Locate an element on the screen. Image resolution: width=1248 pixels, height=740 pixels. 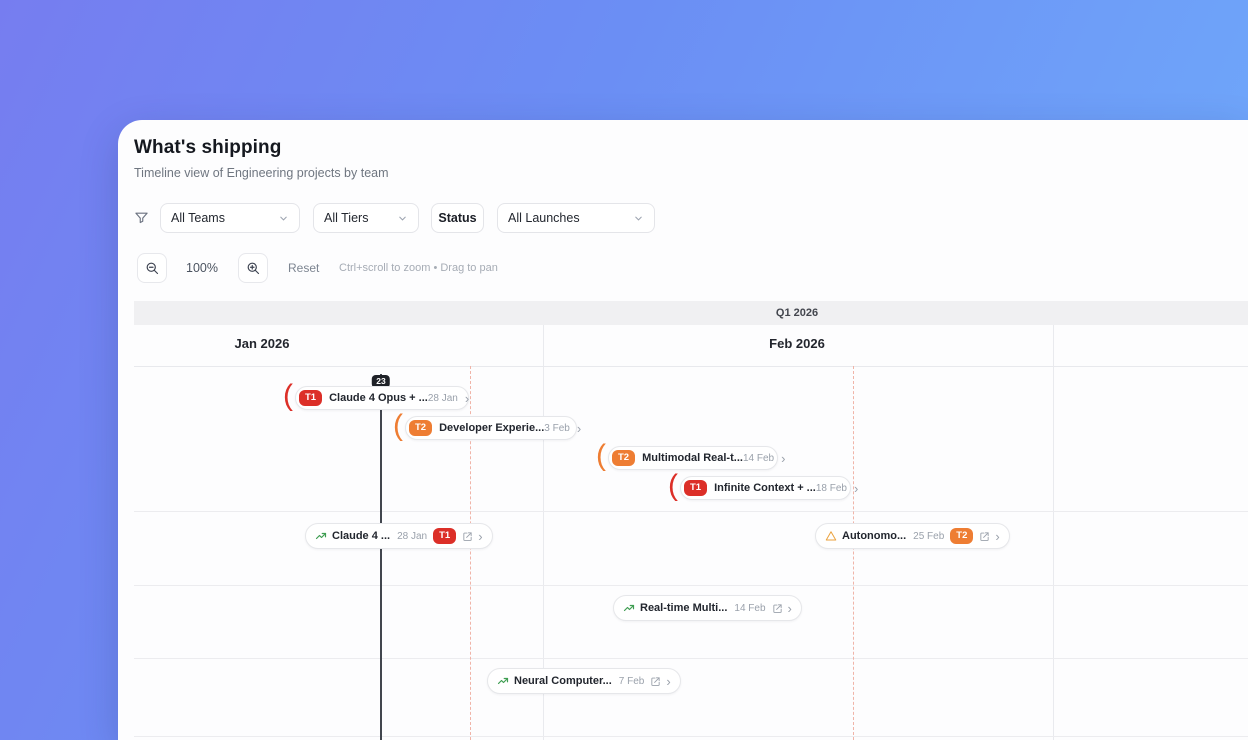
warning-icon is located at coordinates (831, 536).